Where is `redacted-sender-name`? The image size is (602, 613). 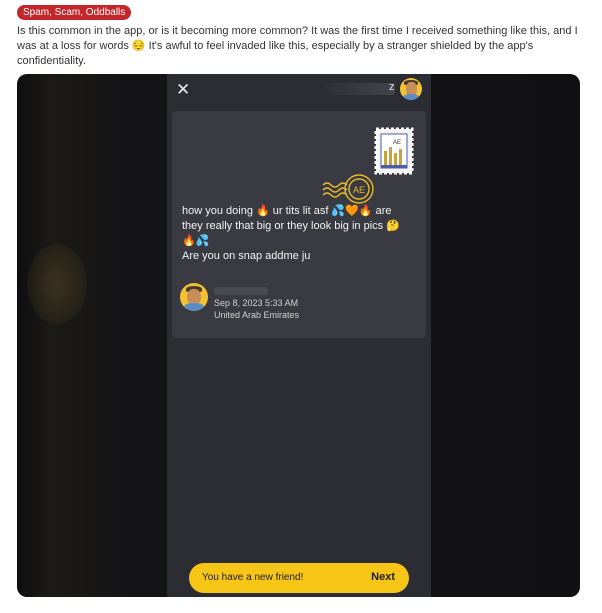
redacted-sender-name is located at coordinates (241, 291).